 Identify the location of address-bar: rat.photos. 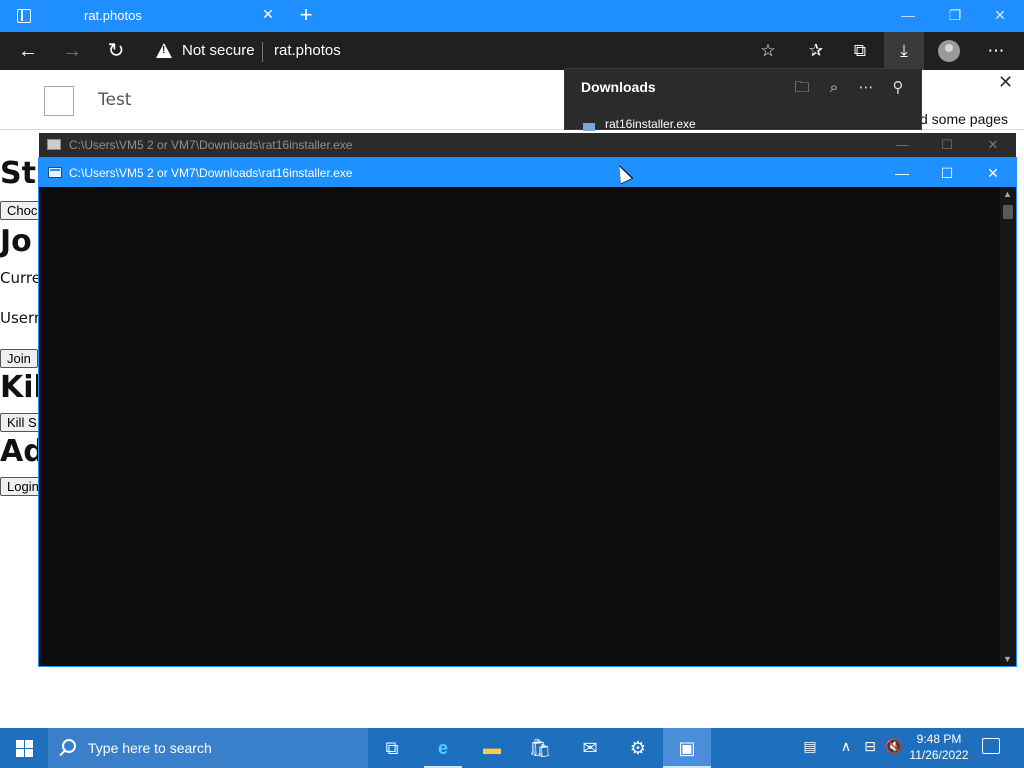
(307, 50).